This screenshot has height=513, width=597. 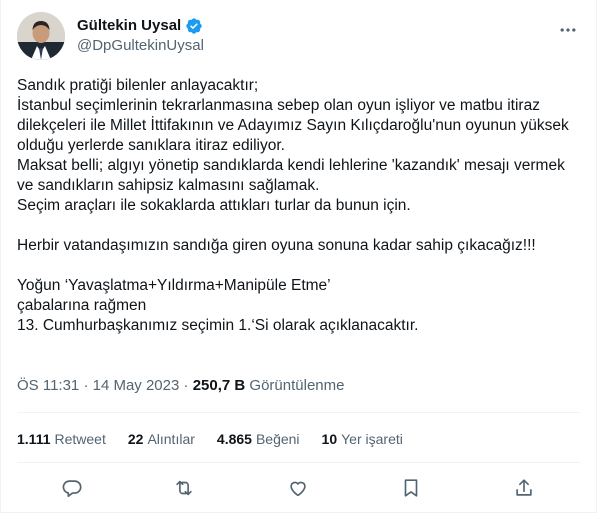 What do you see at coordinates (140, 46) in the screenshot?
I see `author-handle: @DpGultekinUysal` at bounding box center [140, 46].